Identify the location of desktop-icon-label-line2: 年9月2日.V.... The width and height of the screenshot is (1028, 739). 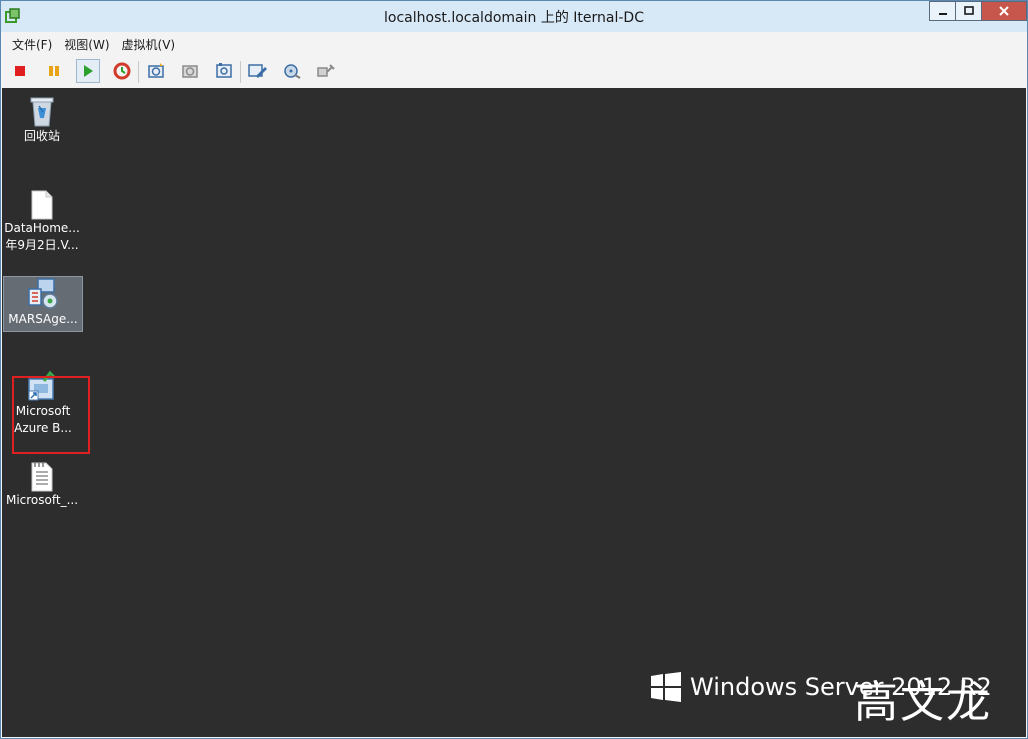
(42, 245).